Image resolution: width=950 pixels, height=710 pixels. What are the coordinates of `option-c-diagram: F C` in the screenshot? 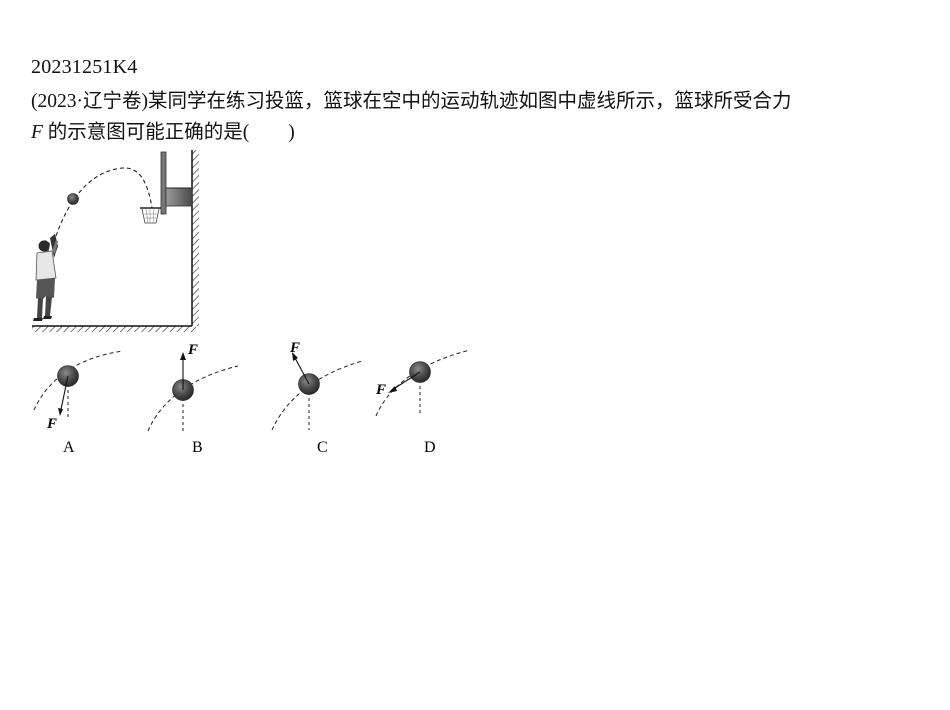 It's located at (317, 398).